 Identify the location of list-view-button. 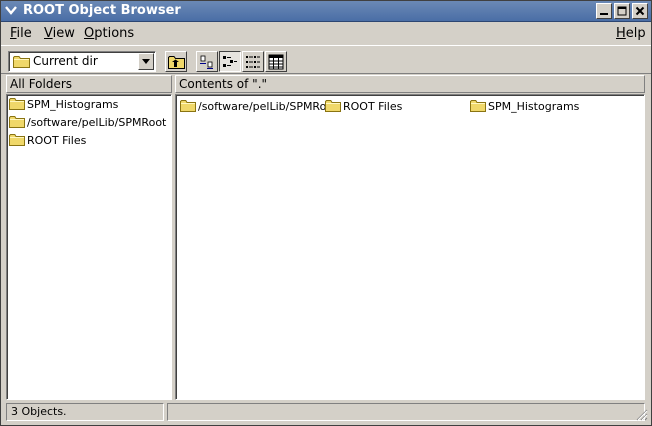
(253, 61).